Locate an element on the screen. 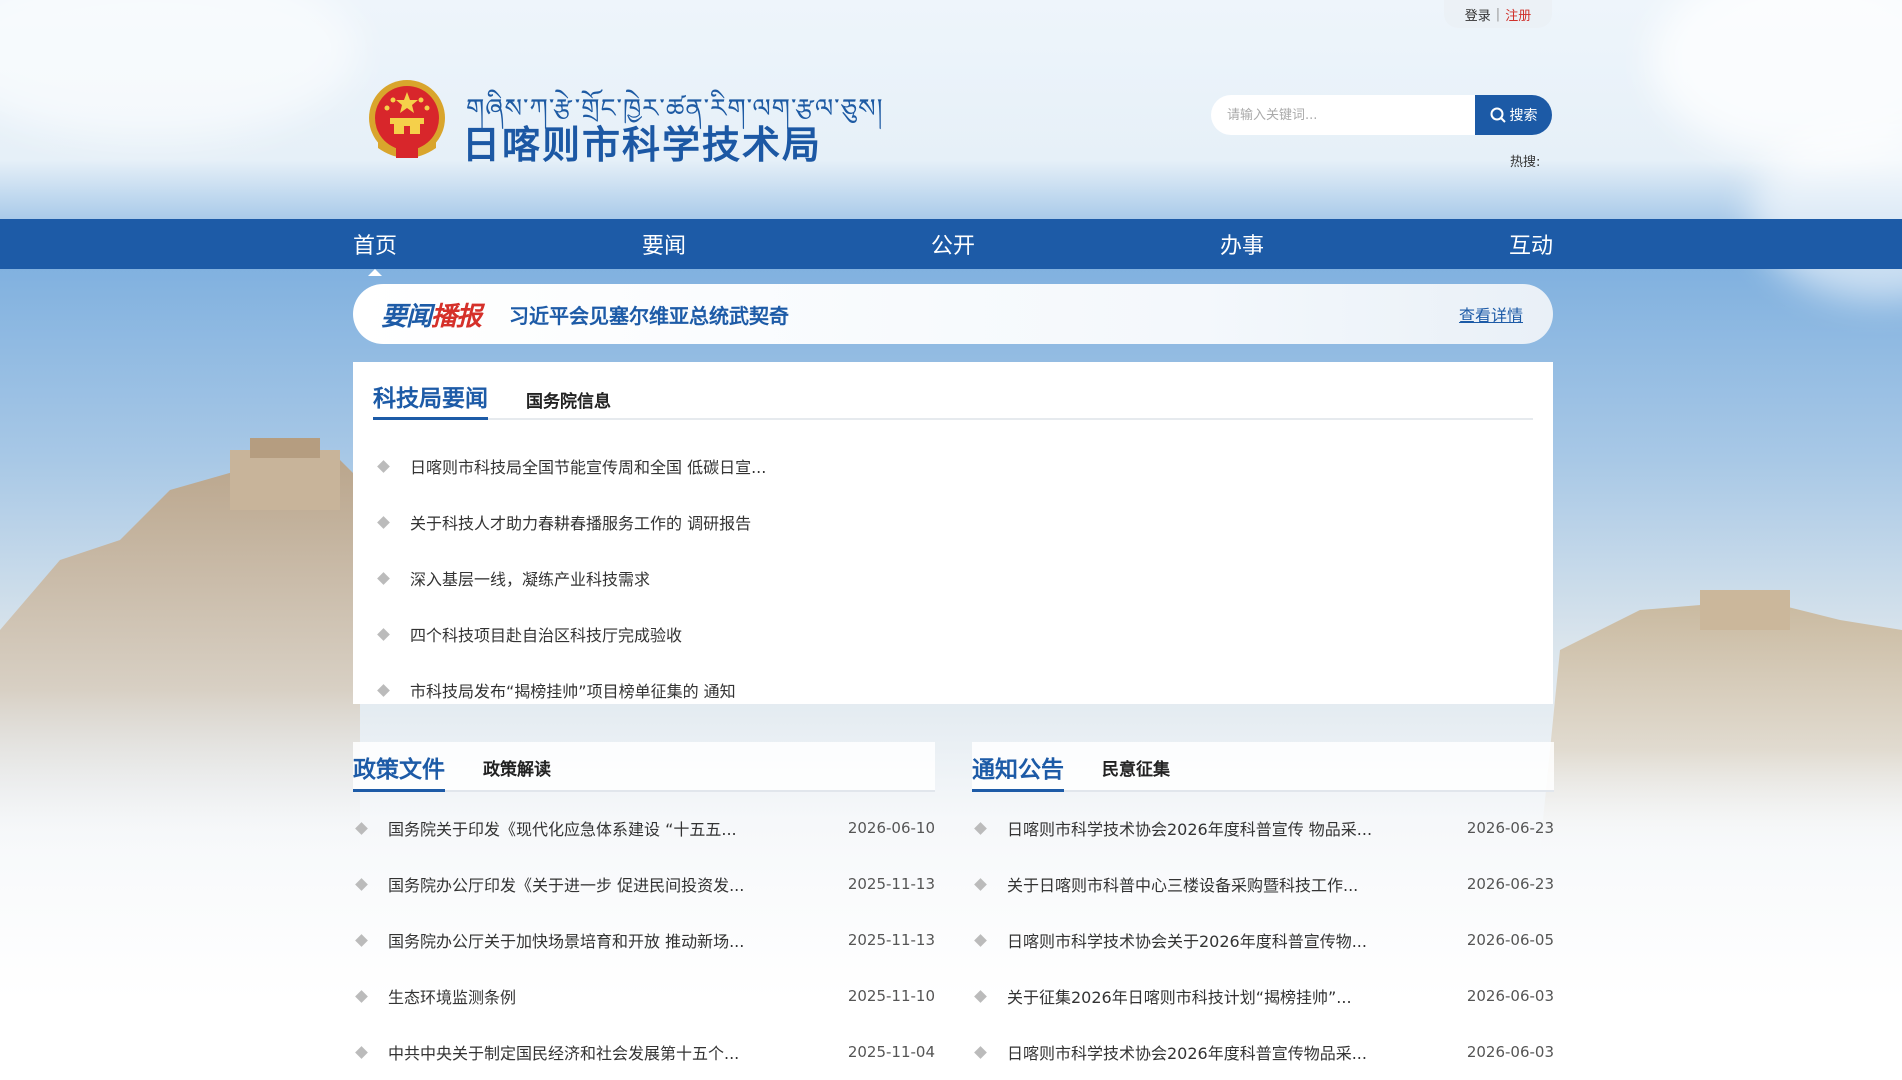  login-register-bar: 登录 | 注册 is located at coordinates (1498, 14).